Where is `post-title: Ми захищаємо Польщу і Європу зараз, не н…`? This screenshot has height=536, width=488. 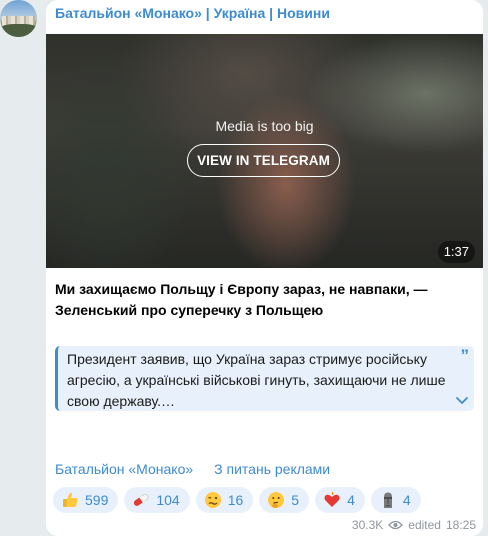
post-title: Ми захищаємо Польщу і Європу зараз, не н… is located at coordinates (241, 299).